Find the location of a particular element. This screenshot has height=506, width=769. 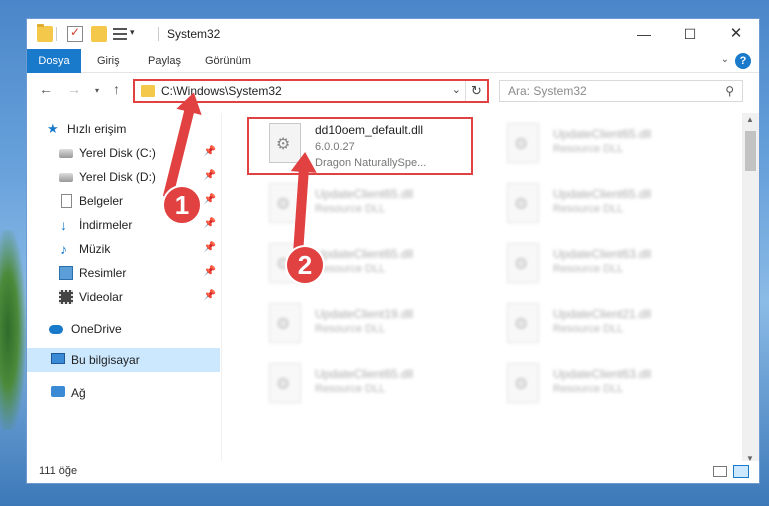

help-icon: ? is located at coordinates (743, 61).